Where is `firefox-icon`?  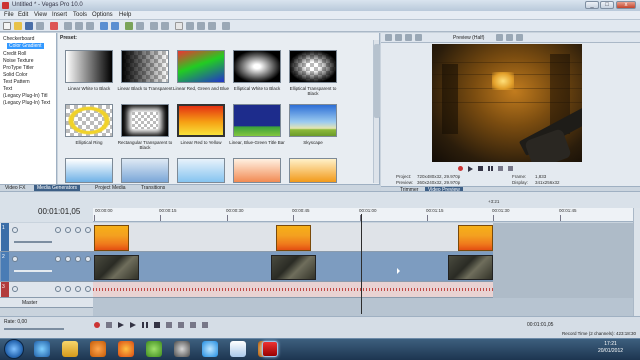 firefox-icon is located at coordinates (126, 349).